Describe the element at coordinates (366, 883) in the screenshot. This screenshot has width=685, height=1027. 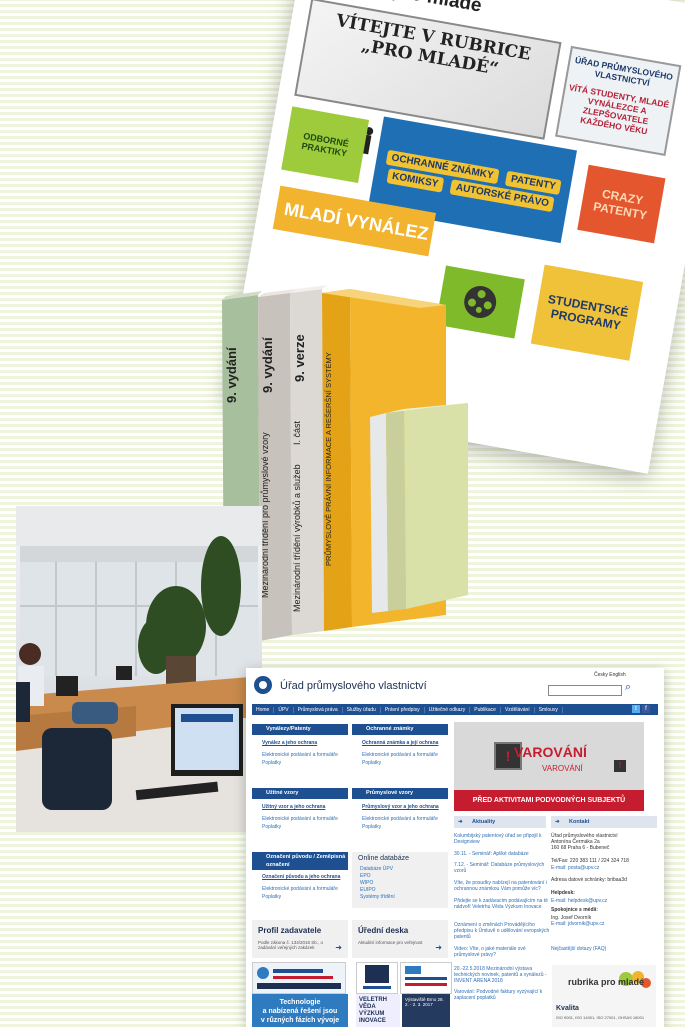
I see `db-link: WIPO` at that location.